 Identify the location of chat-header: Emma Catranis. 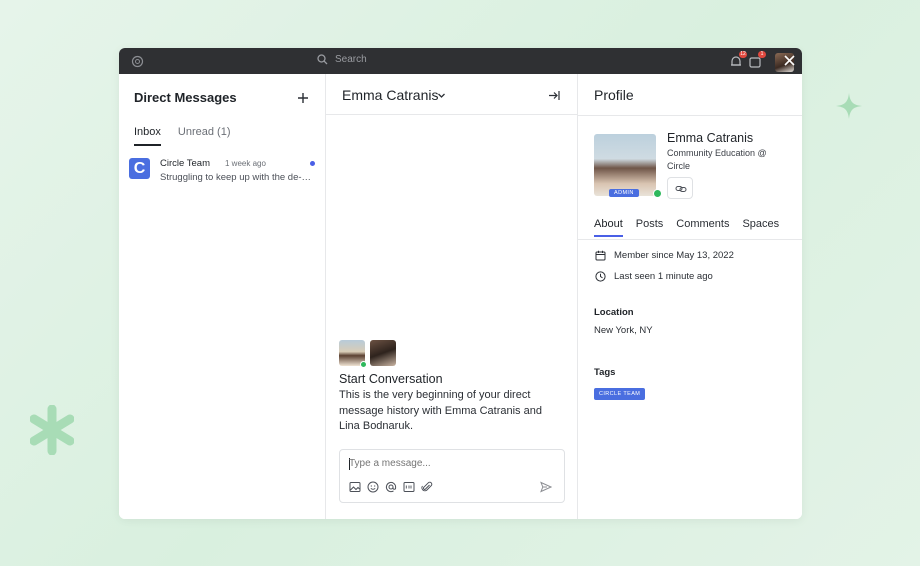
(452, 94).